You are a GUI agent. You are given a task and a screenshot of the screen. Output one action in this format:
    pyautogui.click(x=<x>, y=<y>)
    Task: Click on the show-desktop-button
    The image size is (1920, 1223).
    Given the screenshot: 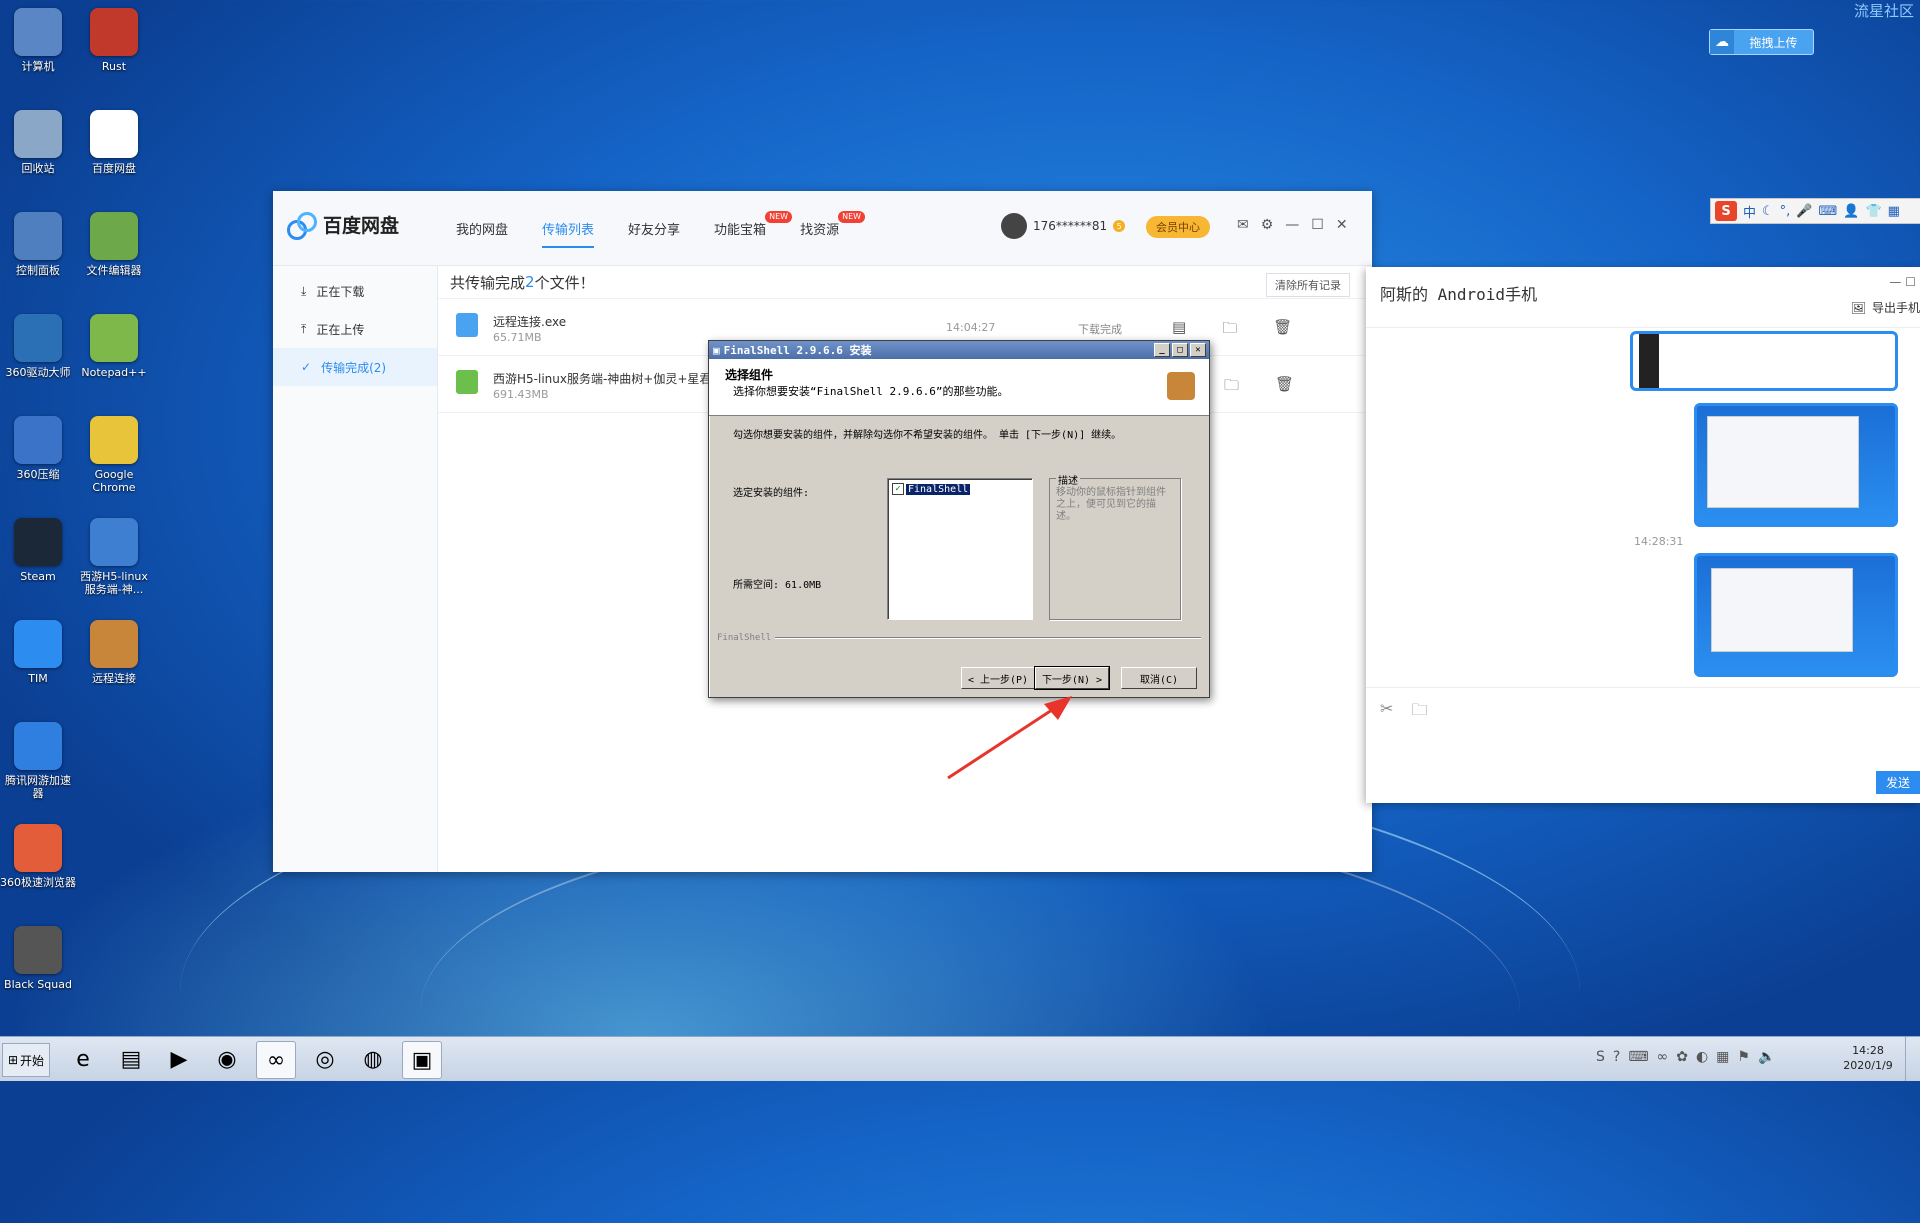 What is the action you would take?
    pyautogui.click(x=1912, y=1059)
    